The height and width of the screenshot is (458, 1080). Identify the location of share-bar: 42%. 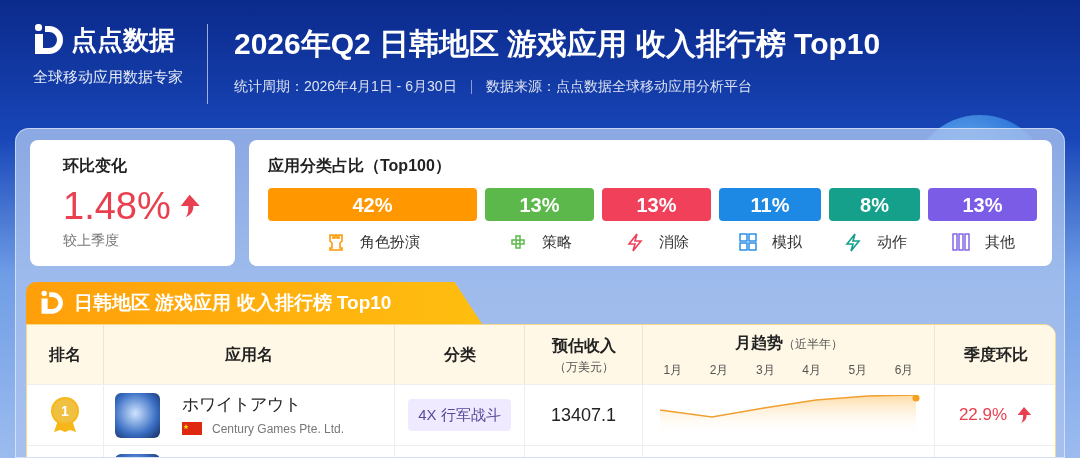
(372, 204).